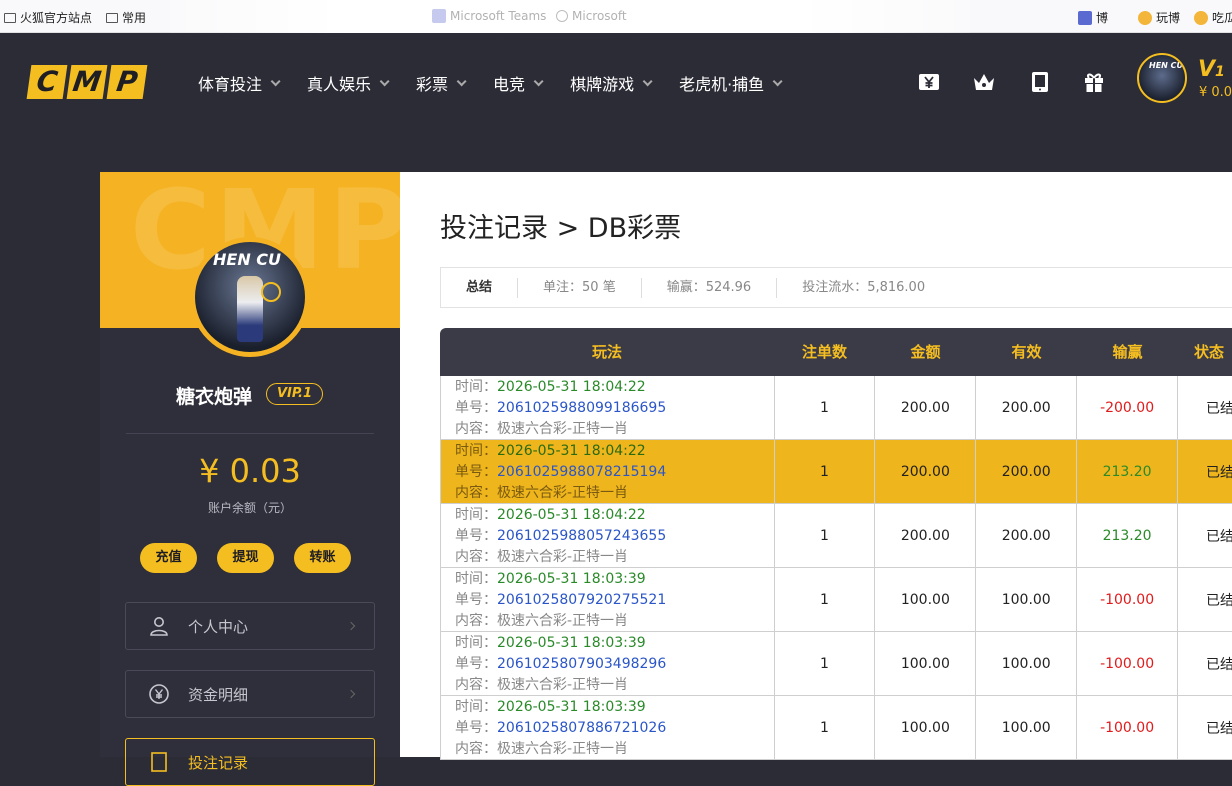 This screenshot has height=786, width=1232. Describe the element at coordinates (348, 83) in the screenshot. I see `nav-live-casino: 真人娱乐` at that location.